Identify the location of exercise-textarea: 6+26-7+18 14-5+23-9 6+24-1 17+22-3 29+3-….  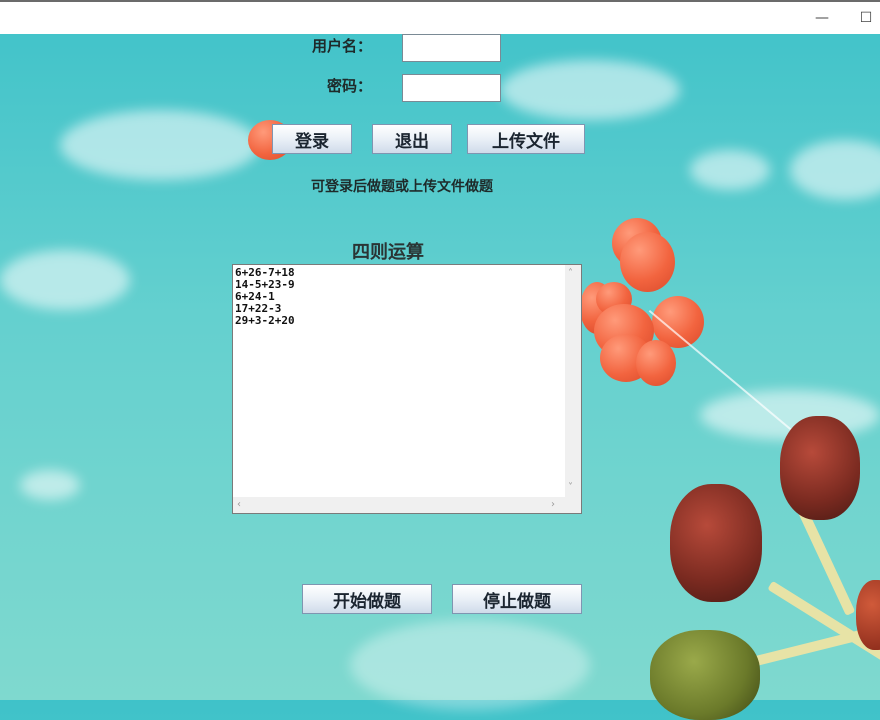
(407, 389).